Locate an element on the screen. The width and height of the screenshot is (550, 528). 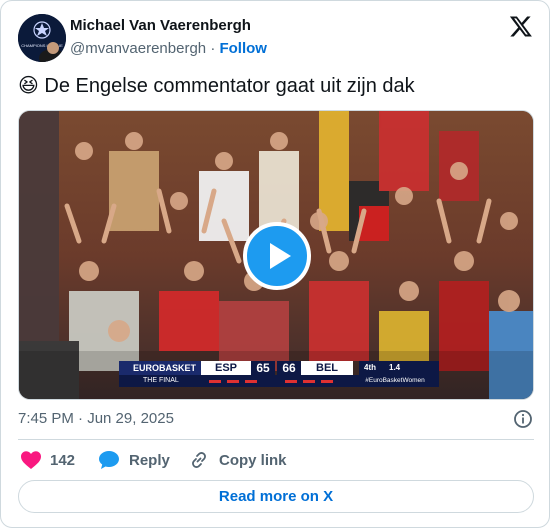
like-button: 142 is located at coordinates (50, 460).